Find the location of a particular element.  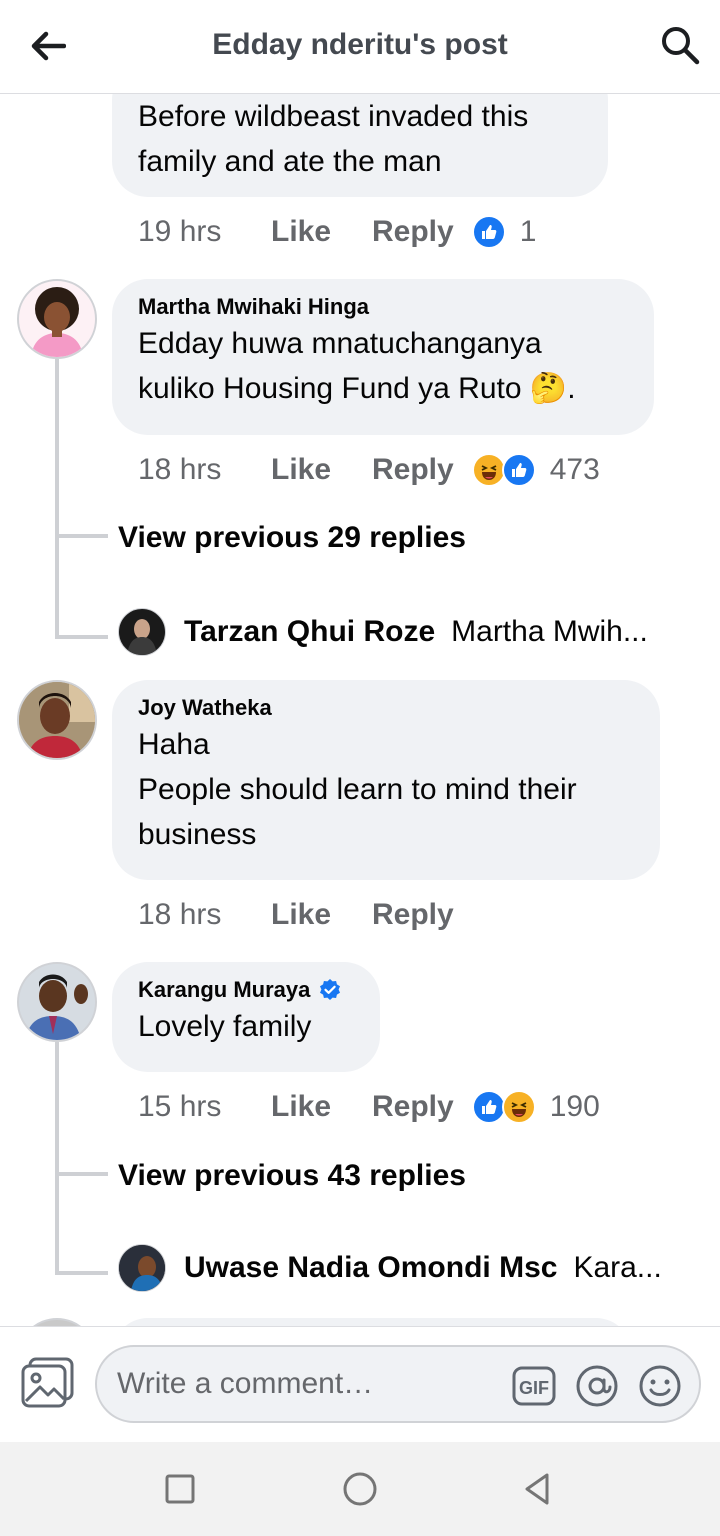

square-icon is located at coordinates (180, 1489).